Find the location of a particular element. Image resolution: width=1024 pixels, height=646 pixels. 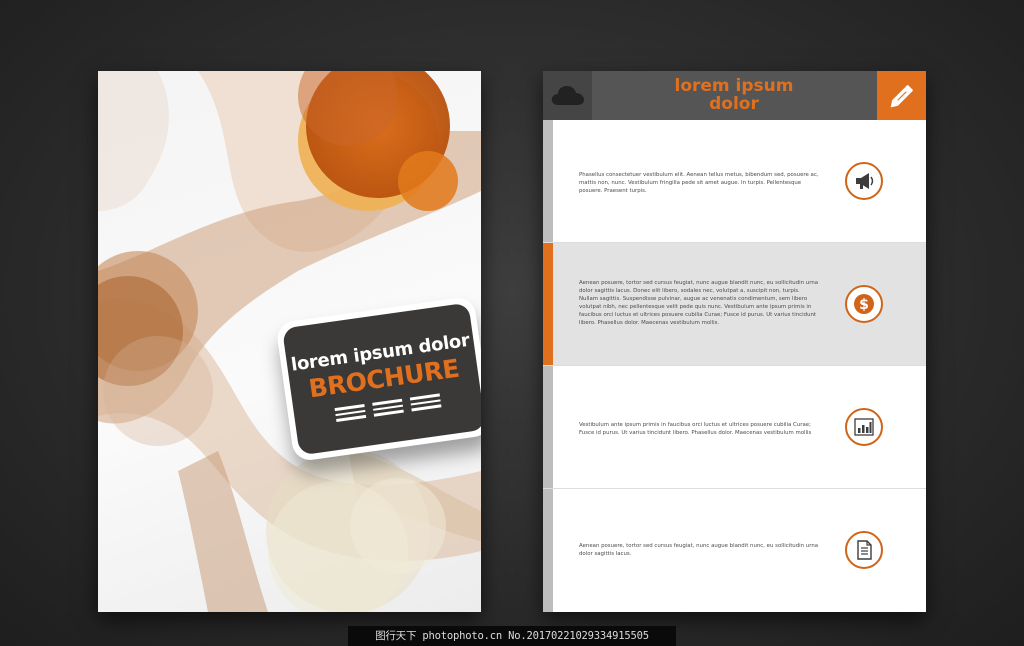

page-header: lorem ipsum dolor is located at coordinates (734, 95).